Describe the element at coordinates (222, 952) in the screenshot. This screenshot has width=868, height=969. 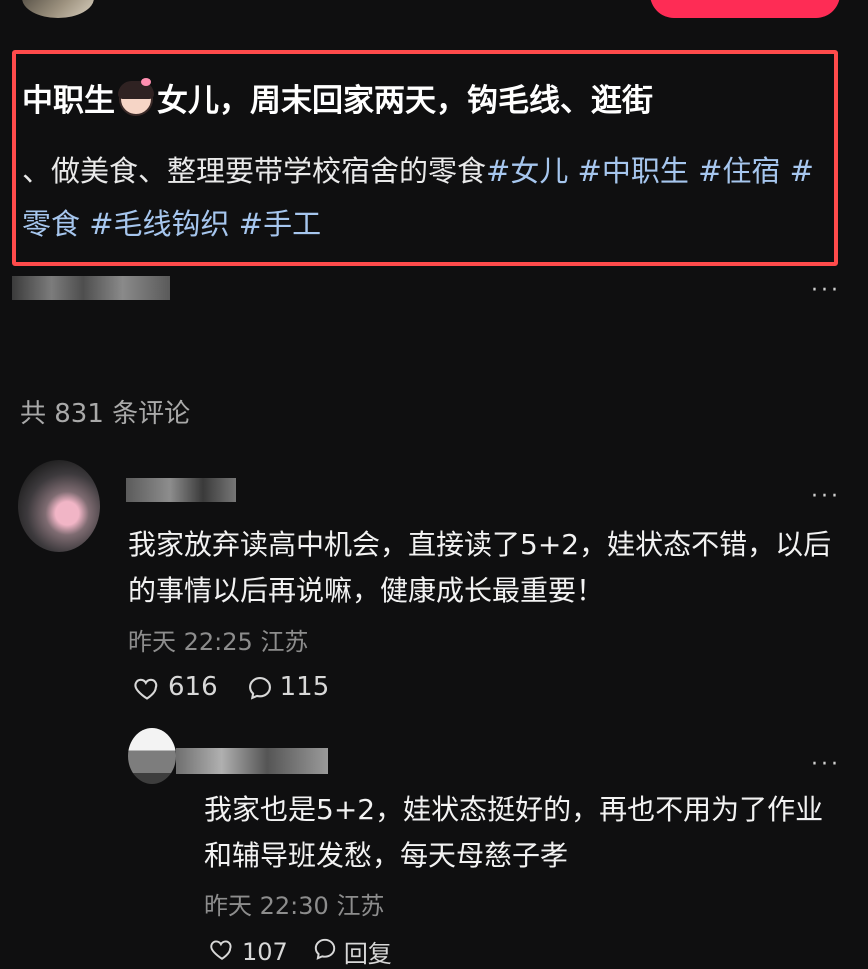
I see `reply-heart-icon` at that location.